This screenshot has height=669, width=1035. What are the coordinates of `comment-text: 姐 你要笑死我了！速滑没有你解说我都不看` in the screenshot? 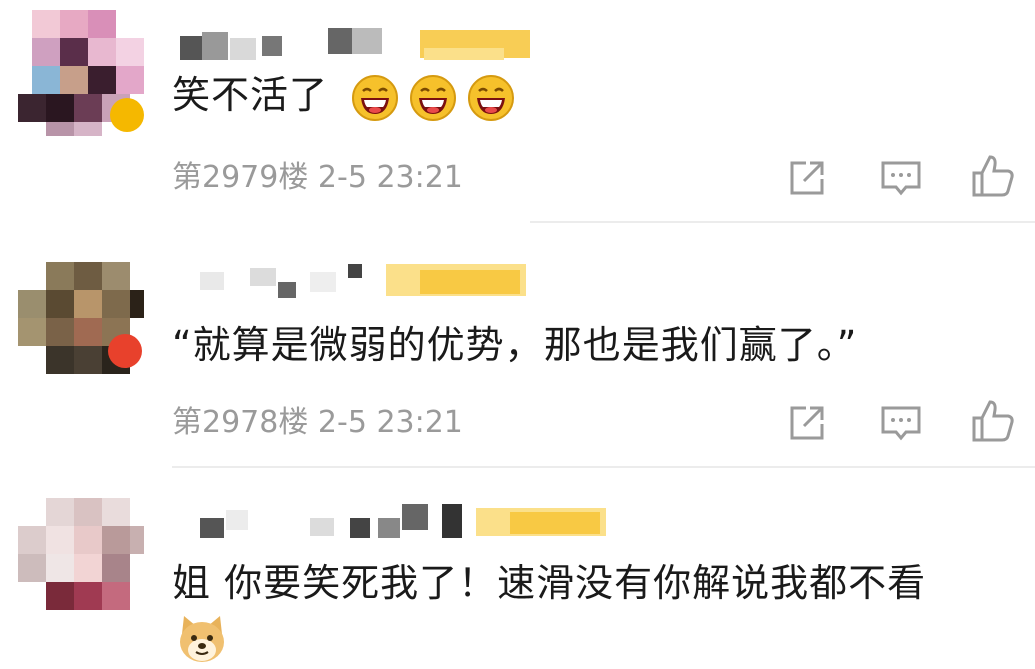 It's located at (549, 583).